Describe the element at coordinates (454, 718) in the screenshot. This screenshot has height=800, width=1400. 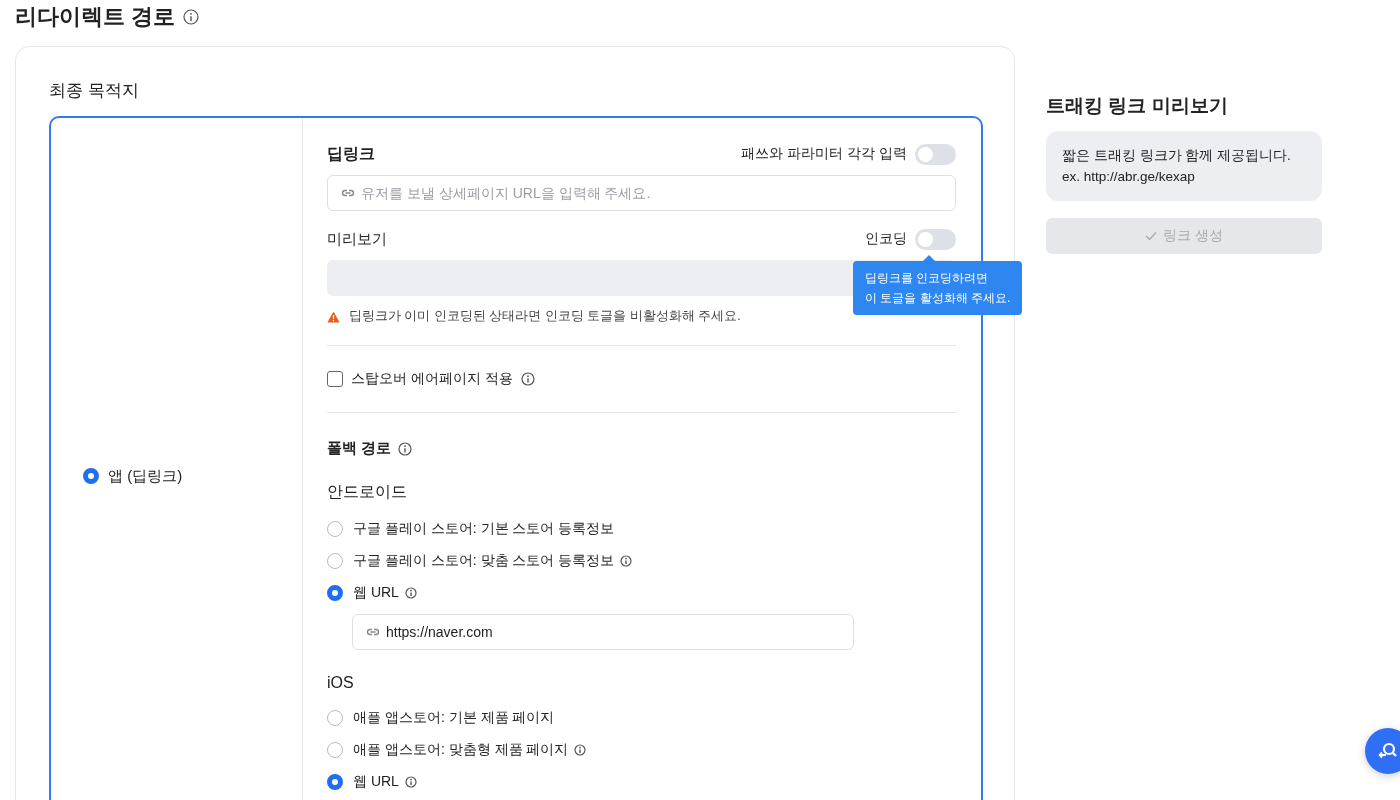
I see `radio-label: 애플 앱스토어: 기본 제품 페이지` at that location.